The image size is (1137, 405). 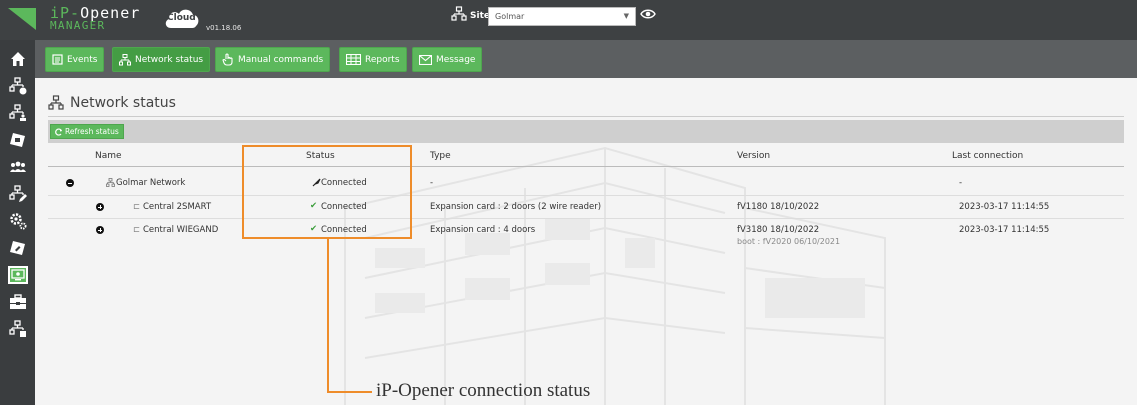 I want to click on annotation-label: iP-Opener connection status, so click(x=483, y=390).